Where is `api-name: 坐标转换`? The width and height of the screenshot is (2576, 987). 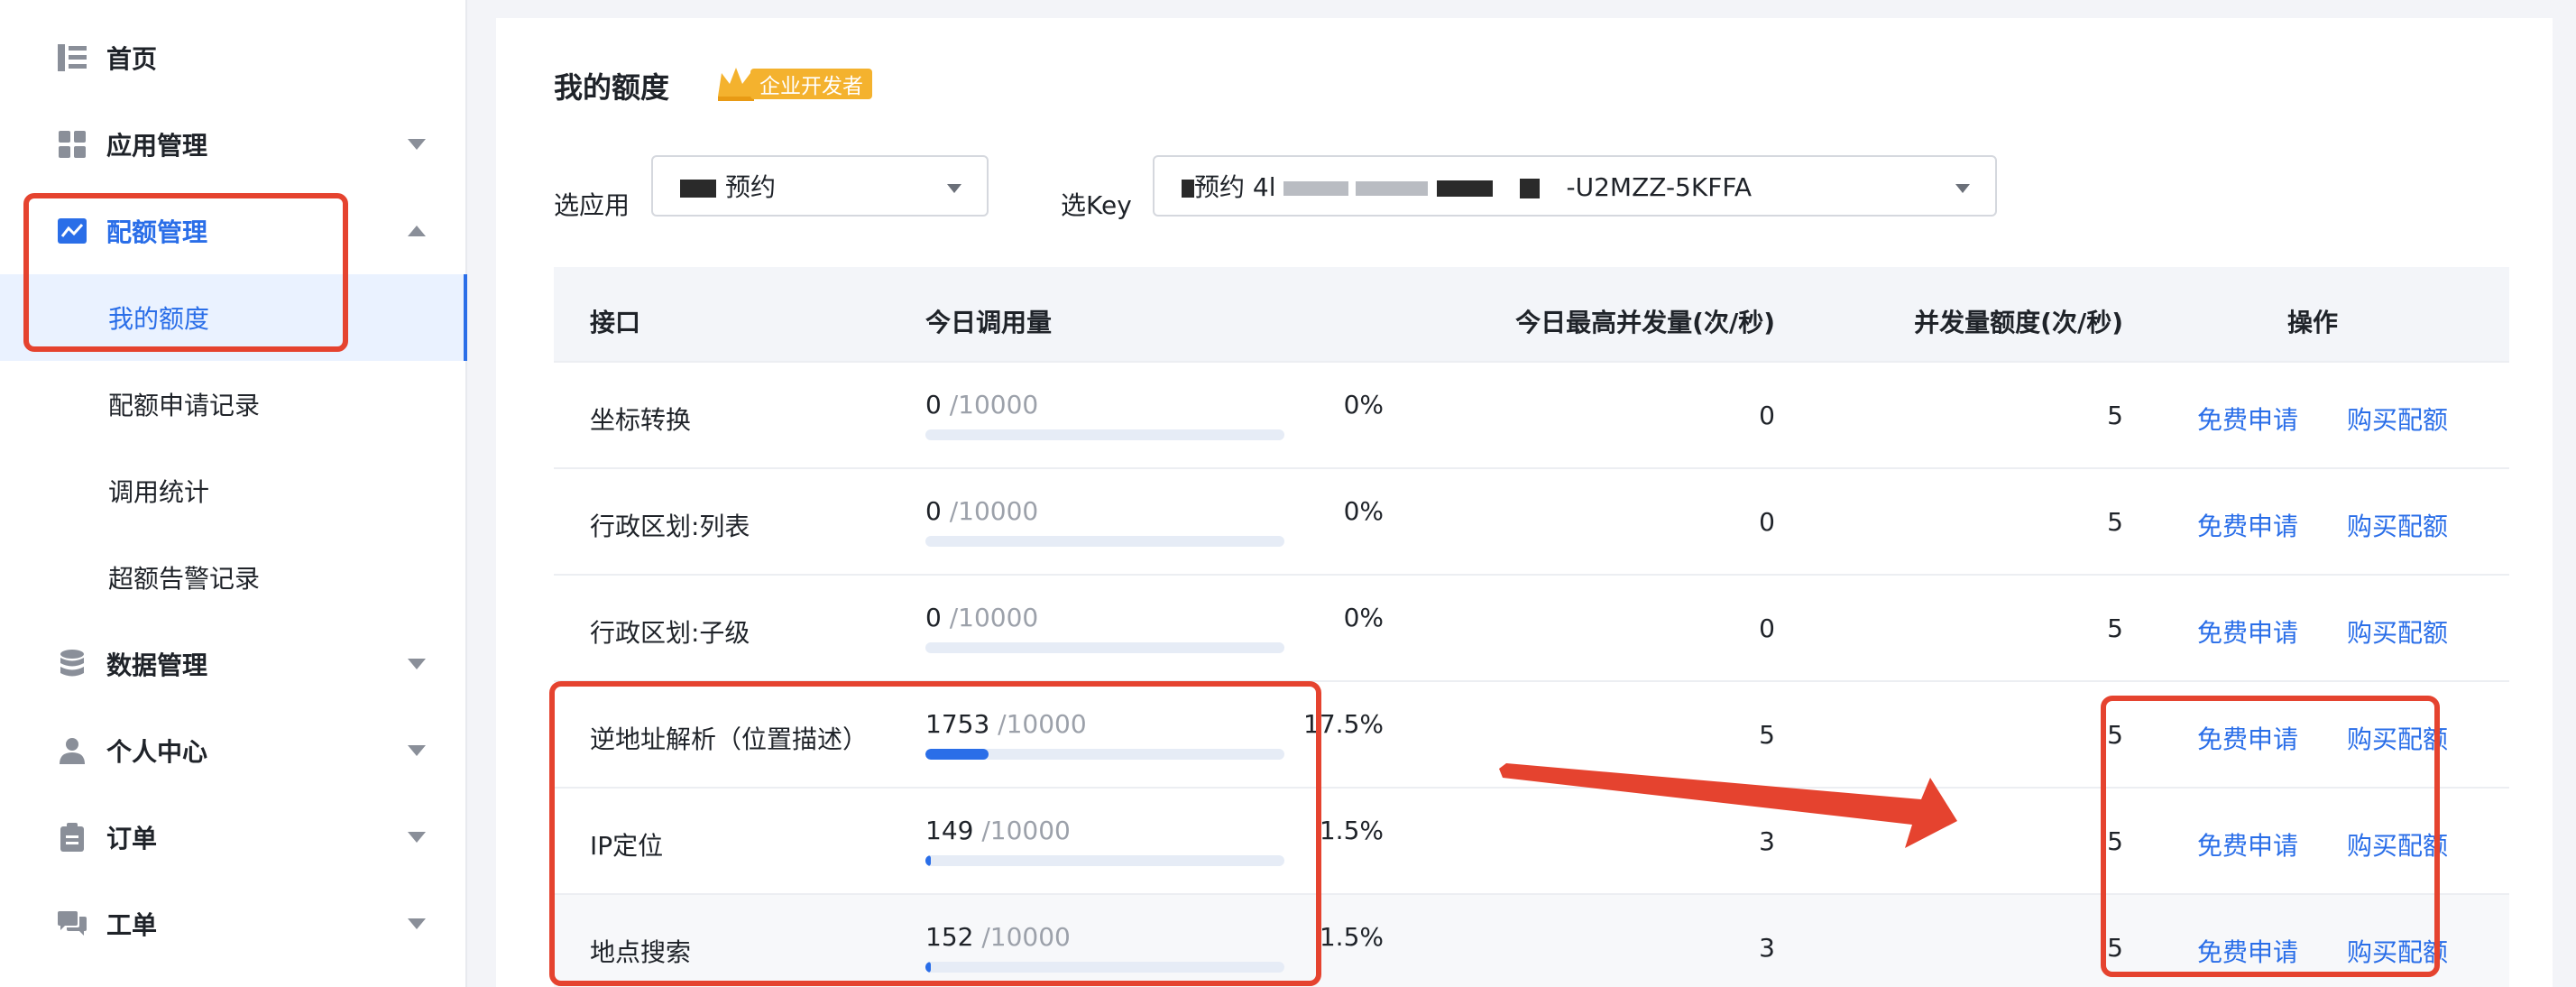 api-name: 坐标转换 is located at coordinates (641, 420).